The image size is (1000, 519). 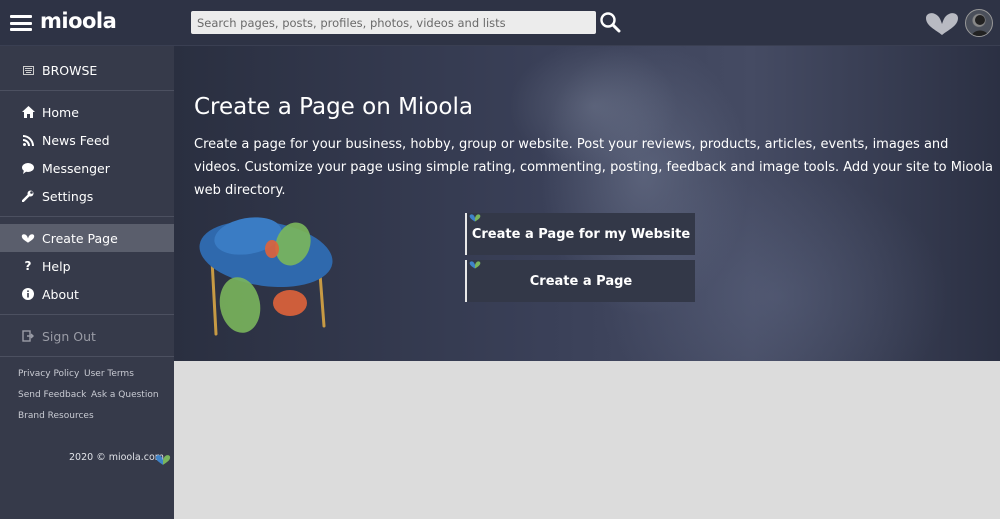 I want to click on sidebar-item-label: Help, so click(x=56, y=266).